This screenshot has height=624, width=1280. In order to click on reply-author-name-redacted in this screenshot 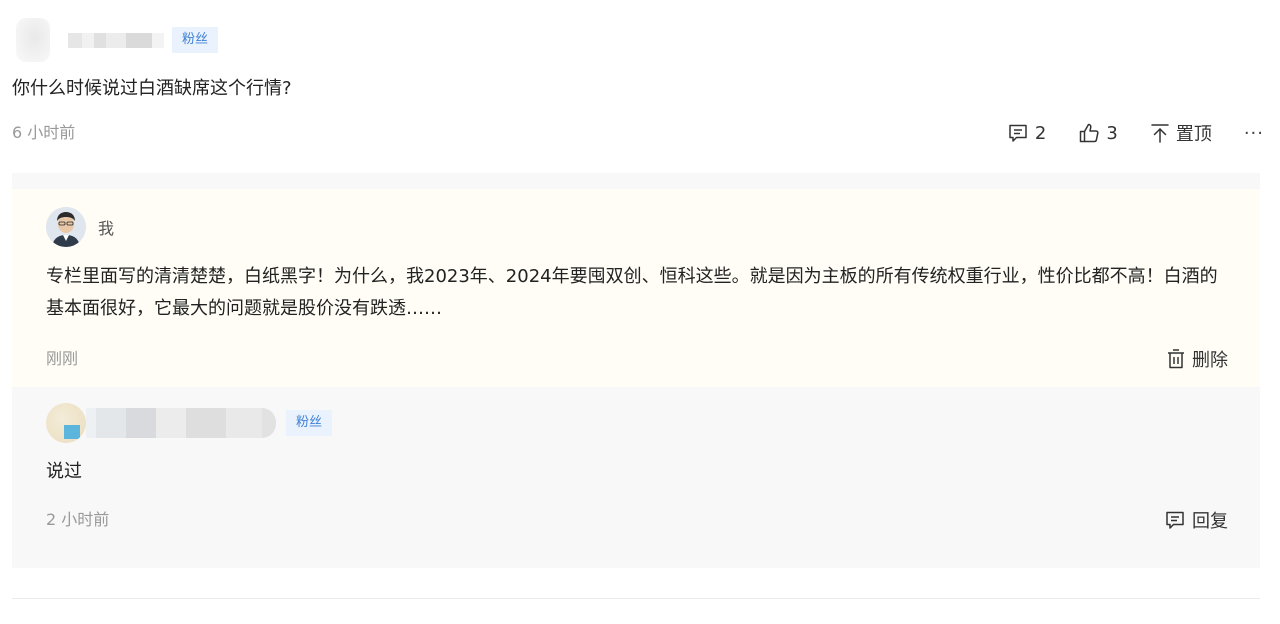, I will do `click(181, 423)`.